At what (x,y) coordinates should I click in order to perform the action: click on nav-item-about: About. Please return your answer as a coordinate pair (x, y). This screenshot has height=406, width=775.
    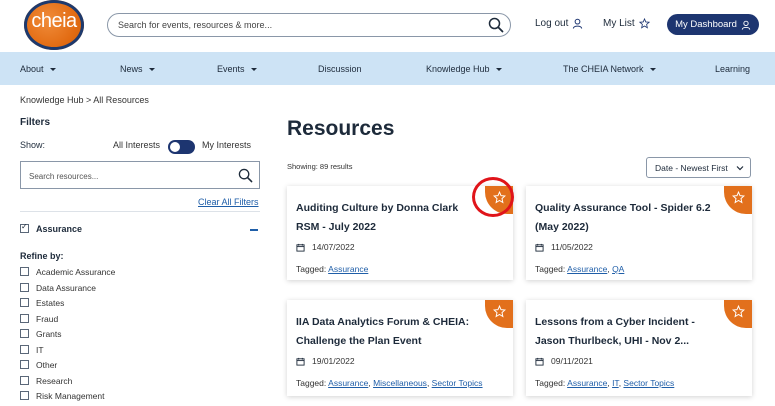
    Looking at the image, I should click on (38, 69).